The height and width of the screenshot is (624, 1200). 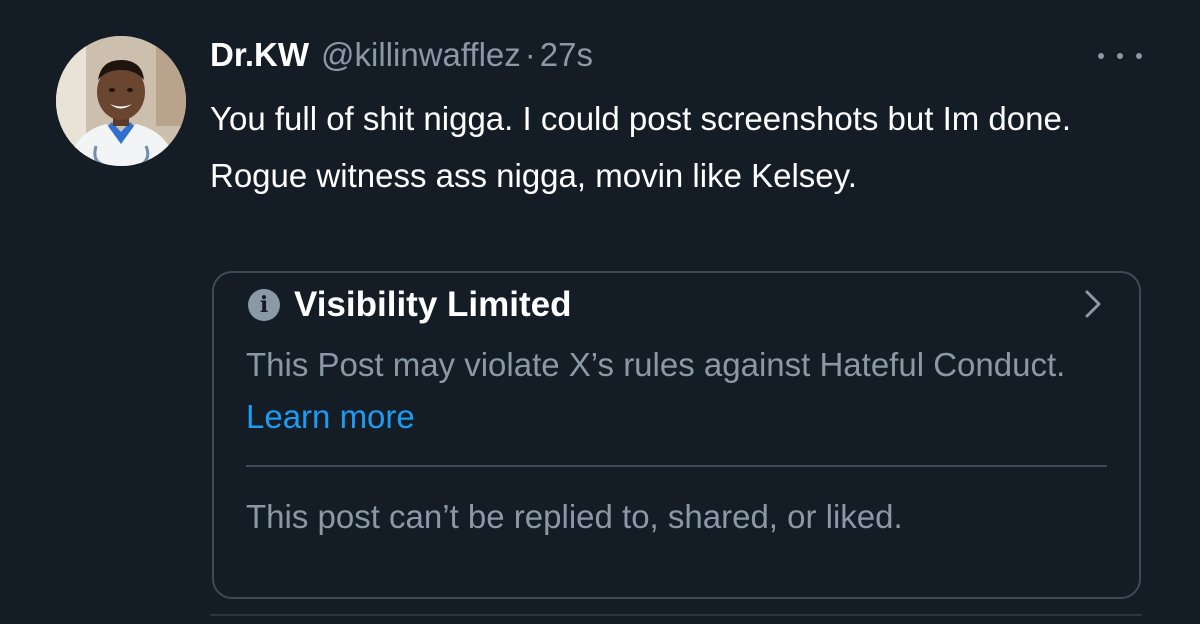 What do you see at coordinates (264, 305) in the screenshot?
I see `info-icon: i` at bounding box center [264, 305].